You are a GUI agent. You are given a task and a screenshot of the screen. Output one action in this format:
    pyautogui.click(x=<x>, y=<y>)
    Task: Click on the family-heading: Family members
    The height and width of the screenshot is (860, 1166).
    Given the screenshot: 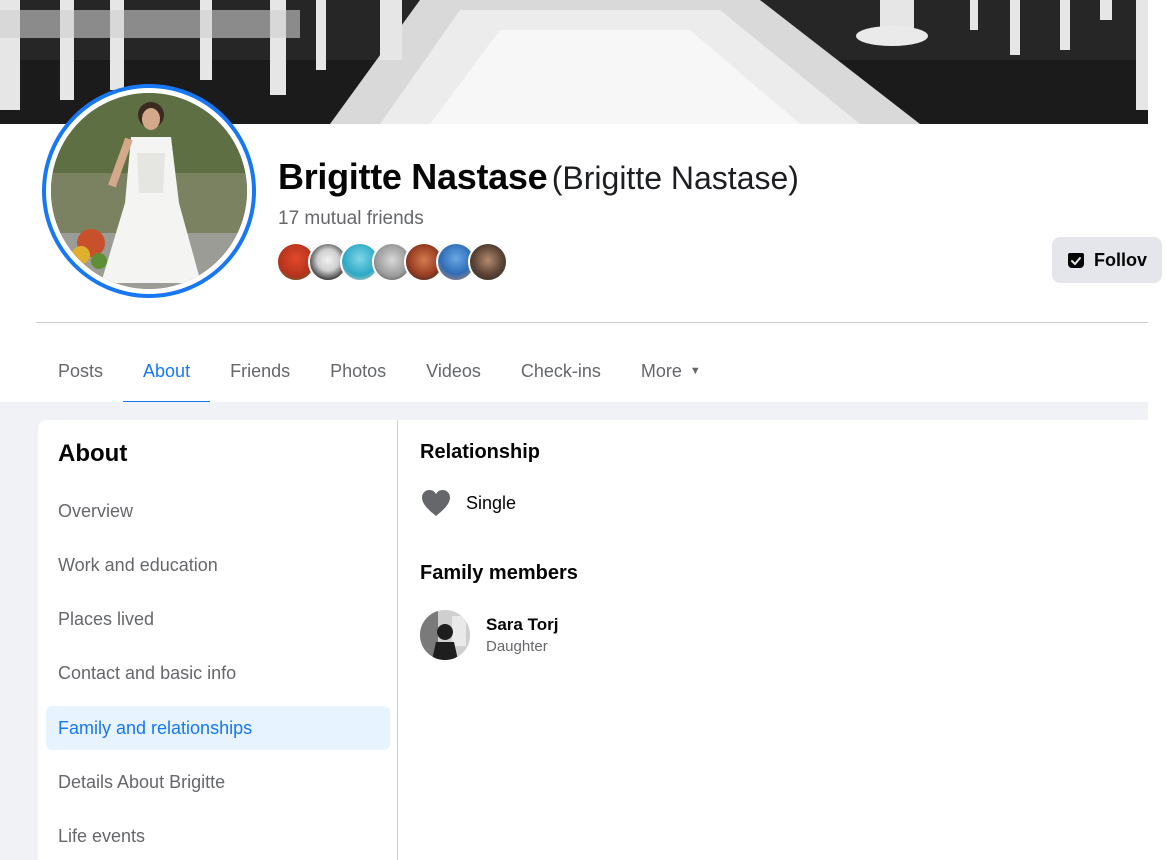 What is the action you would take?
    pyautogui.click(x=499, y=573)
    